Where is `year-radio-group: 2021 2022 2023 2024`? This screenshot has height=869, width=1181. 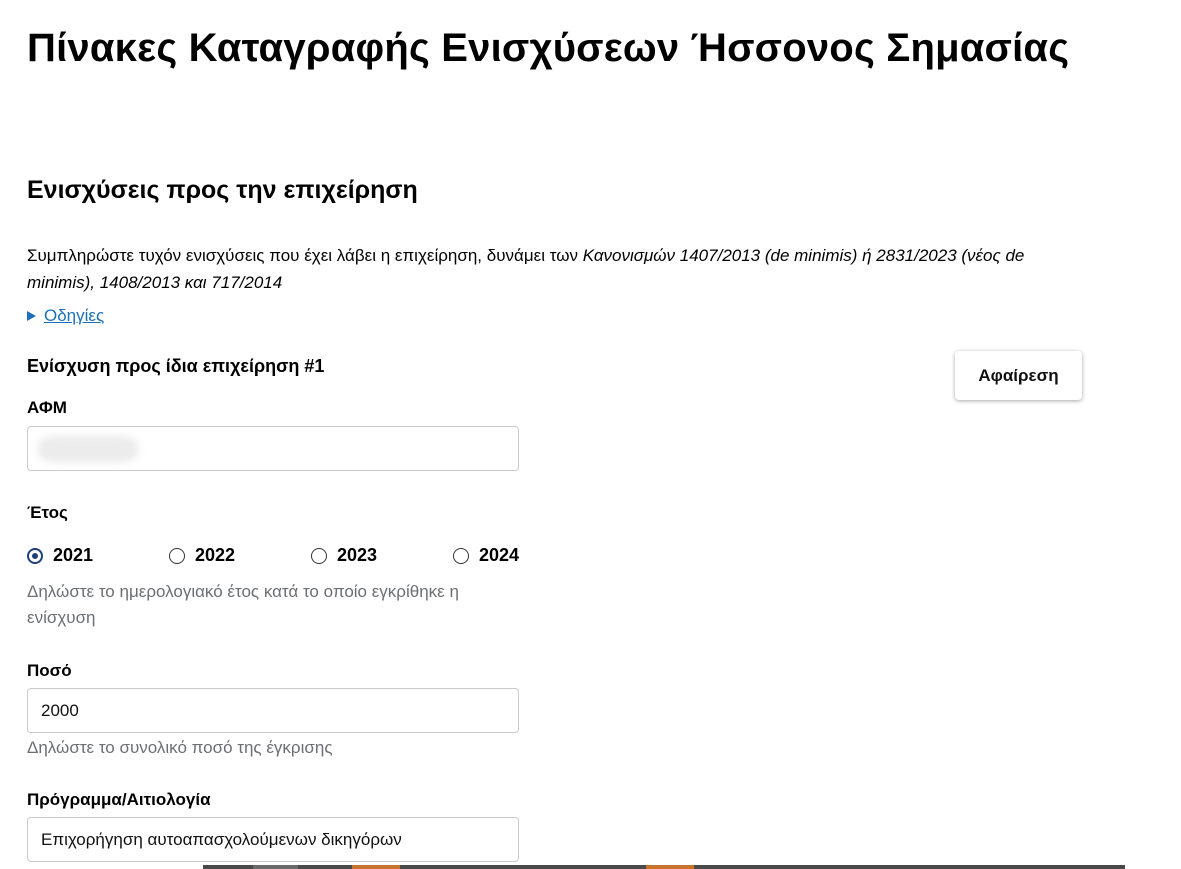
year-radio-group: 2021 2022 2023 2024 is located at coordinates (311, 555).